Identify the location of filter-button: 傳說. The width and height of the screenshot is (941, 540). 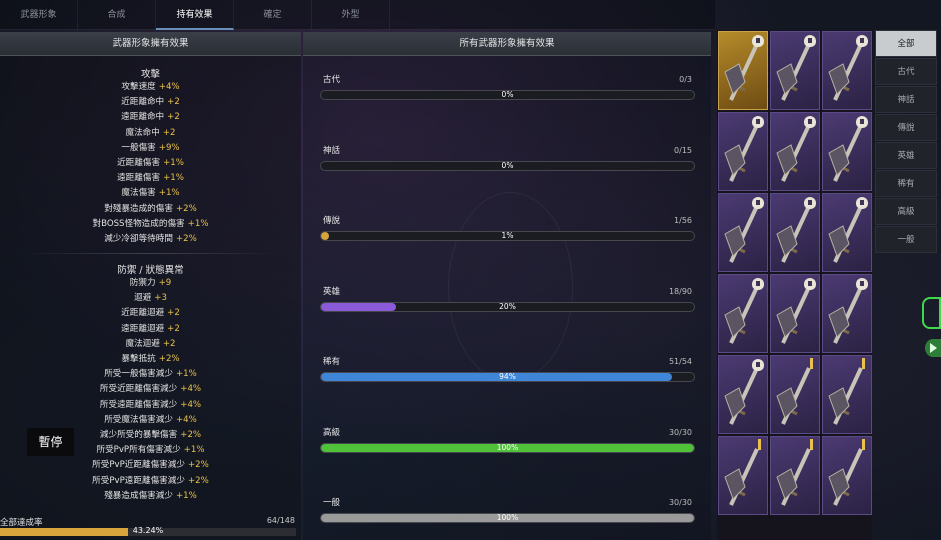
(906, 127).